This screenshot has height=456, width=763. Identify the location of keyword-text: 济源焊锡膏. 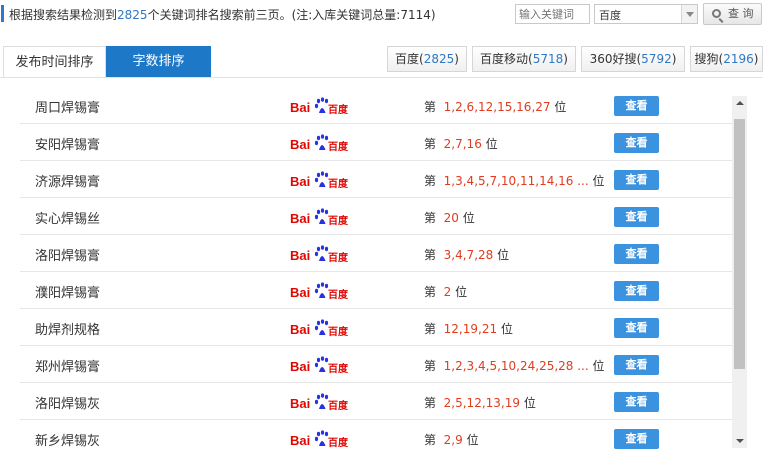
(68, 182).